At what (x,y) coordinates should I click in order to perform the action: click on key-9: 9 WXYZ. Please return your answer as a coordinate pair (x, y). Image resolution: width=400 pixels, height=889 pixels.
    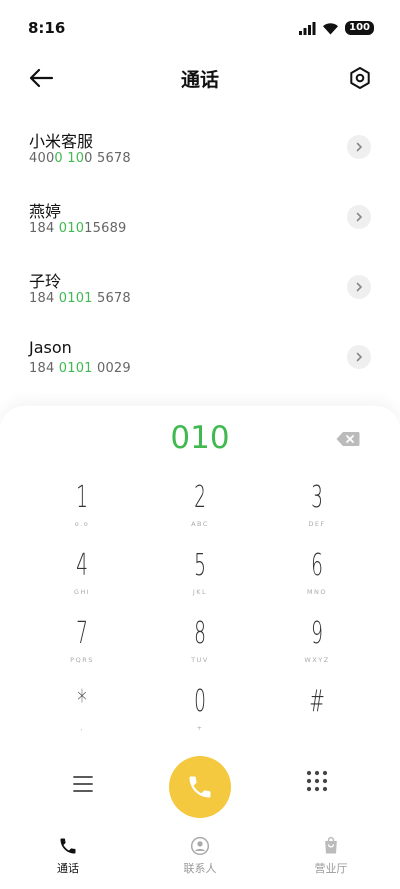
    Looking at the image, I should click on (317, 647).